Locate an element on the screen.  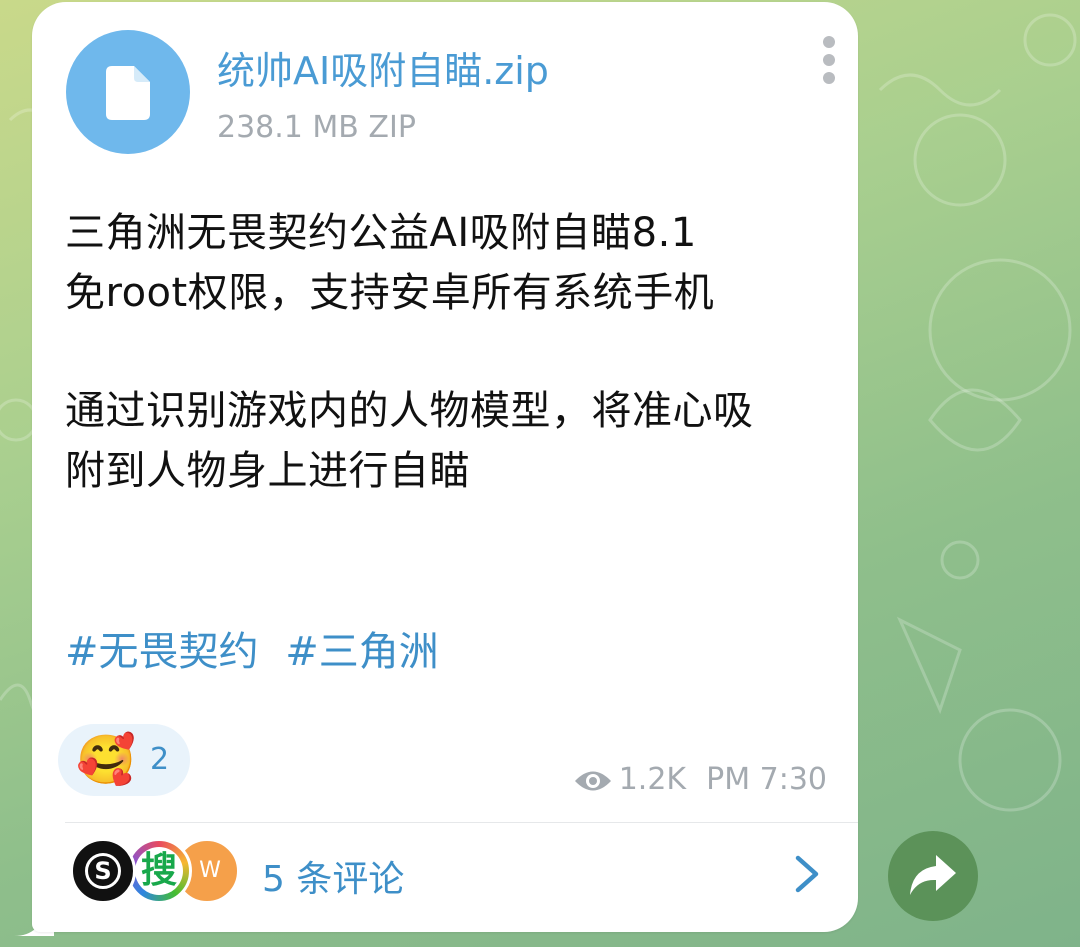
hashtag-link: #无畏契约 is located at coordinates (162, 652).